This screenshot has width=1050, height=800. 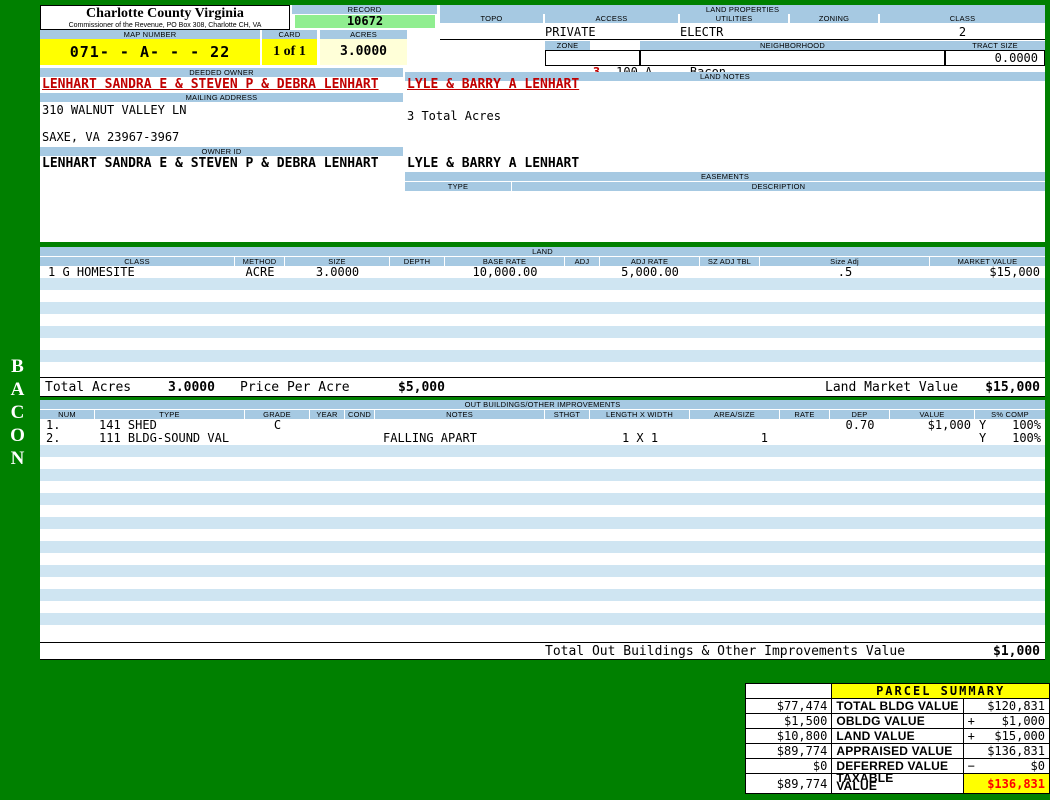 What do you see at coordinates (493, 163) in the screenshot?
I see `co-owner-id-value: LYLE & BARRY A LENHART` at bounding box center [493, 163].